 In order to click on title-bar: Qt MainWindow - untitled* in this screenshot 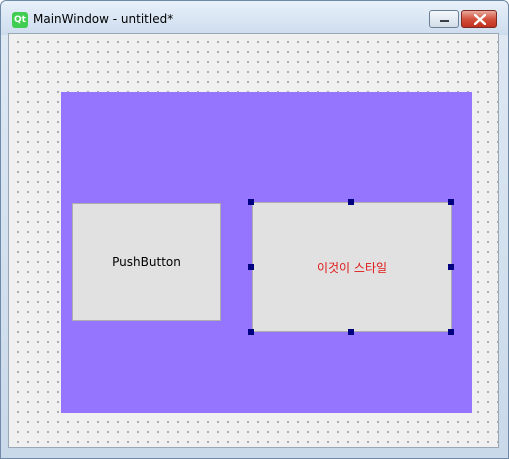, I will do `click(254, 18)`.